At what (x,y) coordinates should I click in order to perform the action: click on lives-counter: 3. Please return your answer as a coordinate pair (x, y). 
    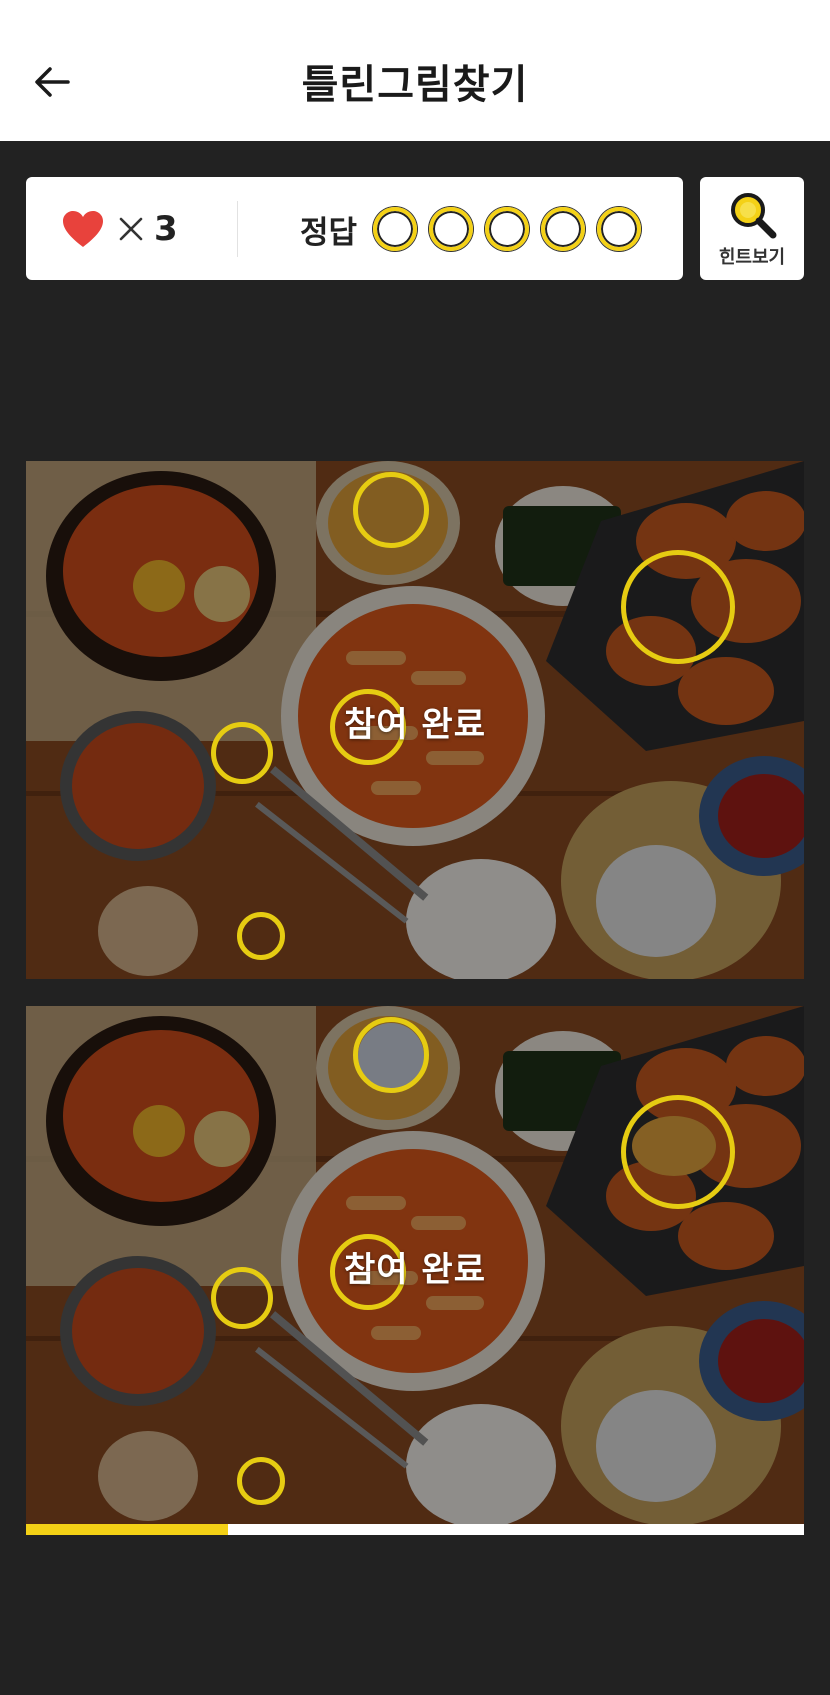
    Looking at the image, I should click on (120, 229).